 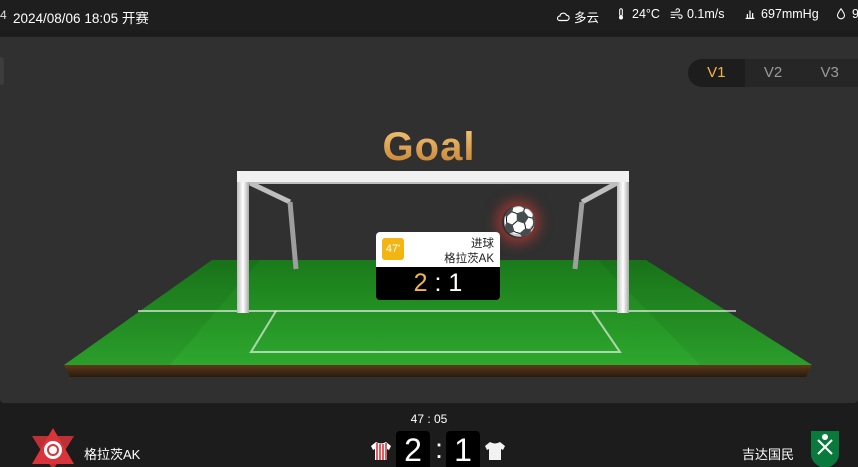 I want to click on thermometer-icon, so click(x=621, y=14).